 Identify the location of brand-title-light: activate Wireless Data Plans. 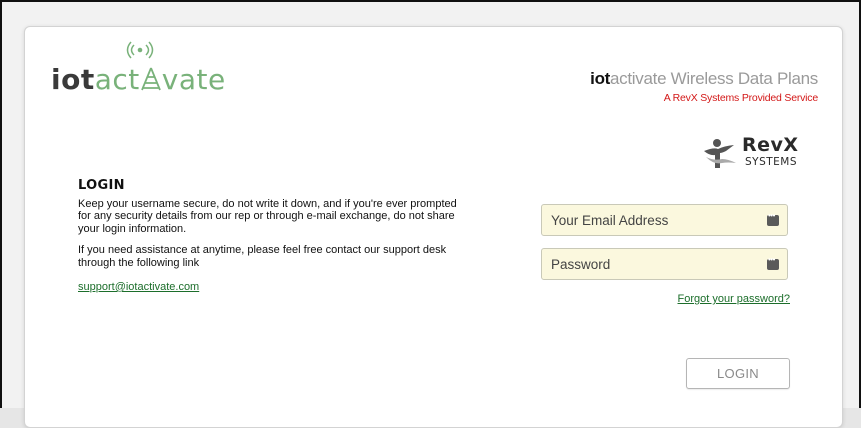
(714, 78).